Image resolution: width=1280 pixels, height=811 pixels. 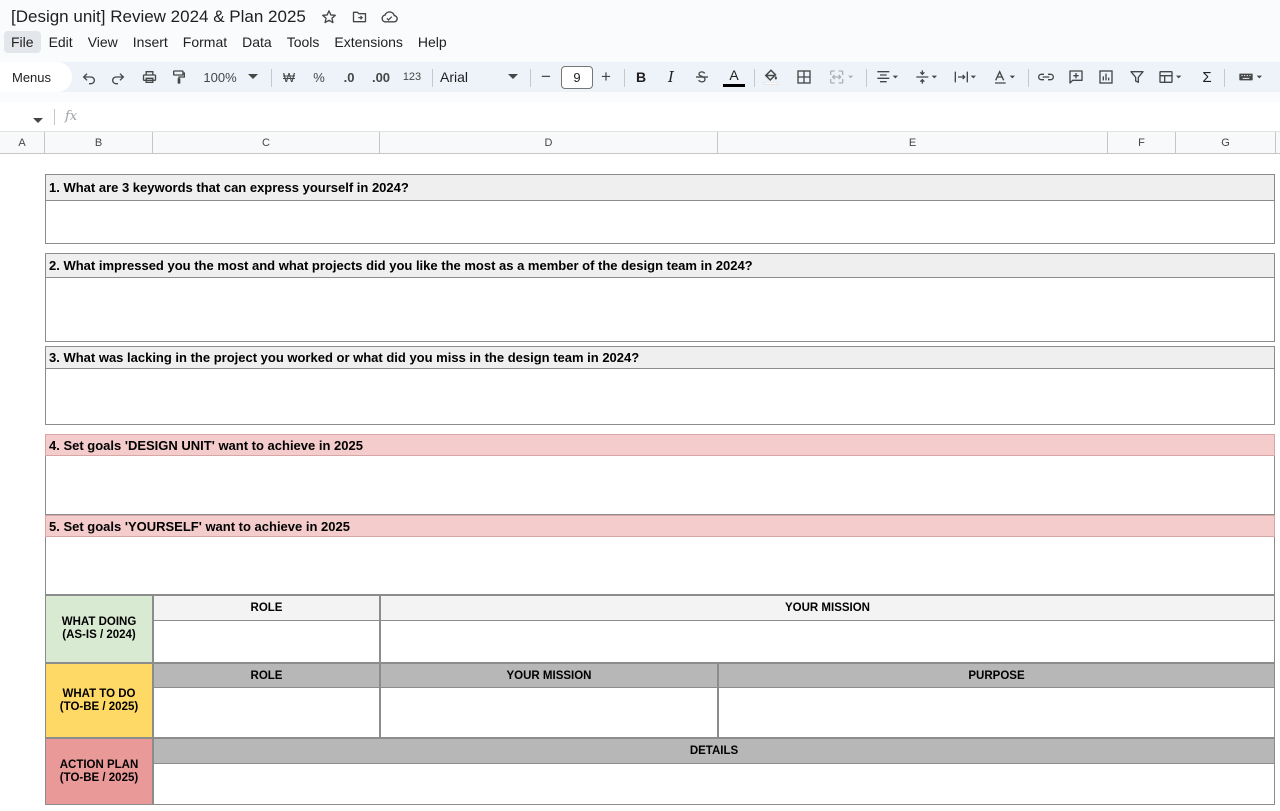 I want to click on name-box-dropdown-icon, so click(x=38, y=120).